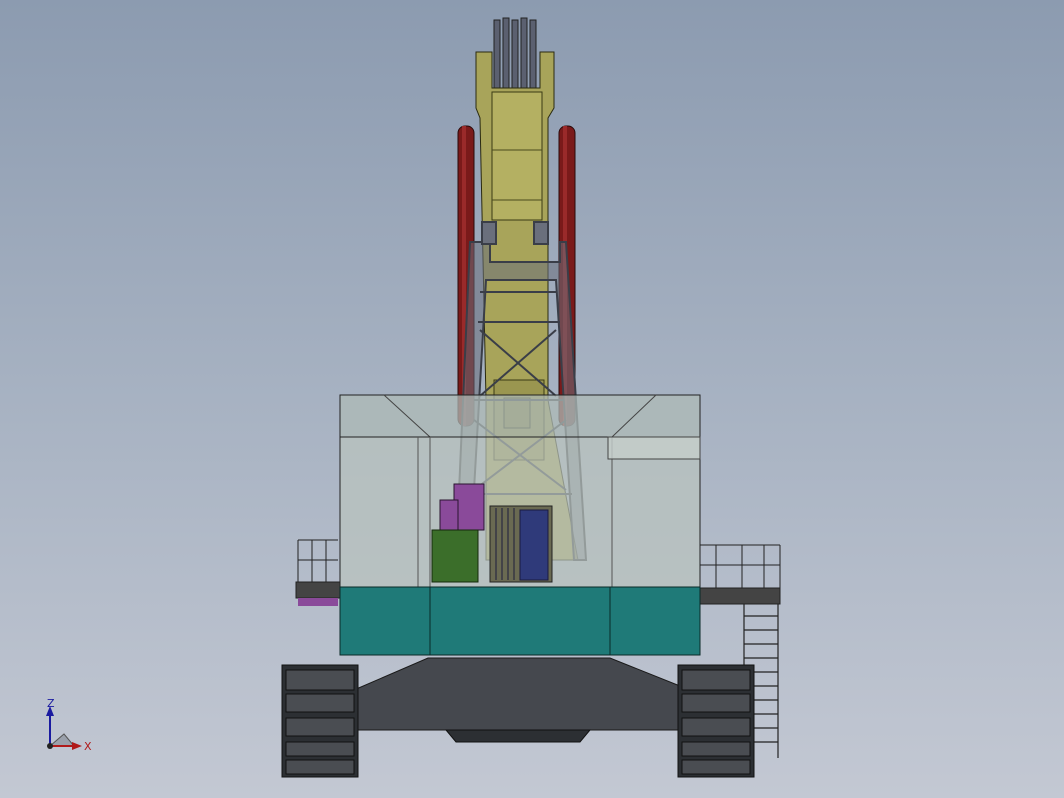  Describe the element at coordinates (522, 700) in the screenshot. I see `undercarriage` at that location.